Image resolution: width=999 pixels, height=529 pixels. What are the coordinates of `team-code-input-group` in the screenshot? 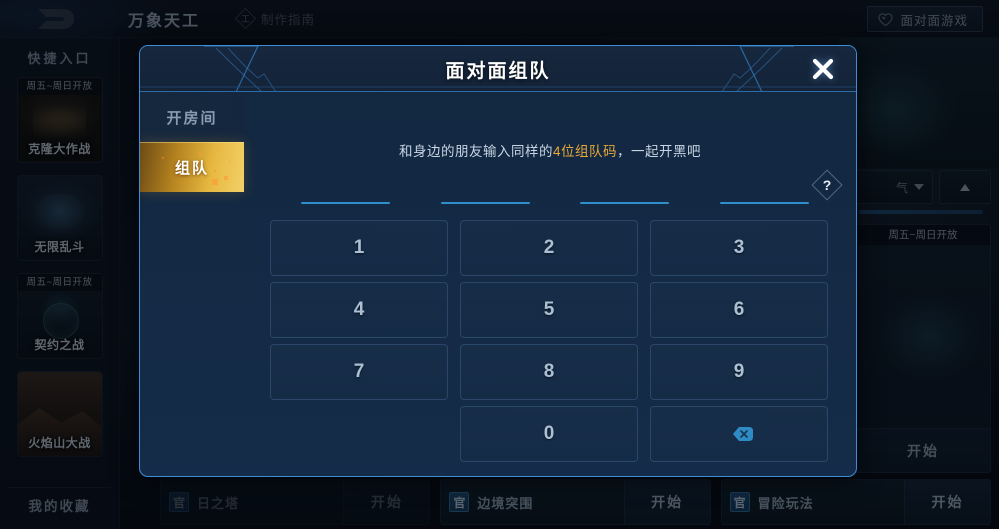 It's located at (555, 193).